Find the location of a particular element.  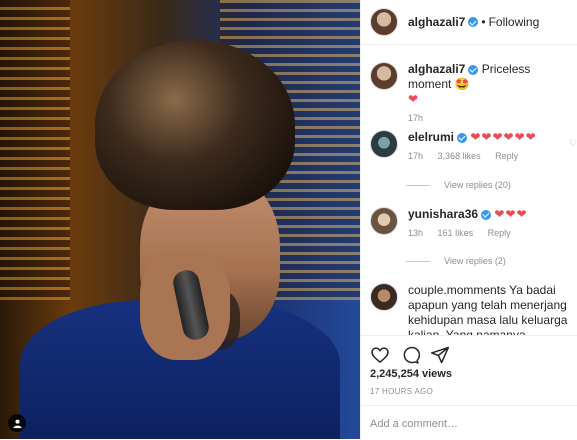

heart-outline-icon: ♡ is located at coordinates (573, 143).